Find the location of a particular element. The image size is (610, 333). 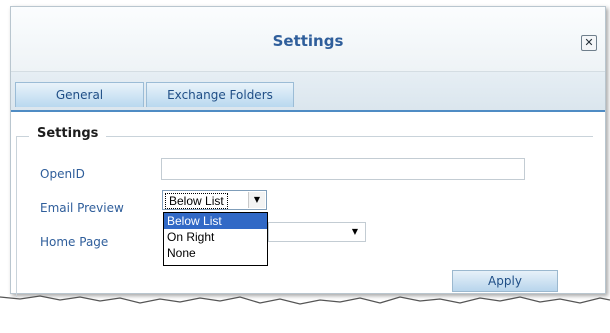

email-preview-label: Email Preview is located at coordinates (82, 208).